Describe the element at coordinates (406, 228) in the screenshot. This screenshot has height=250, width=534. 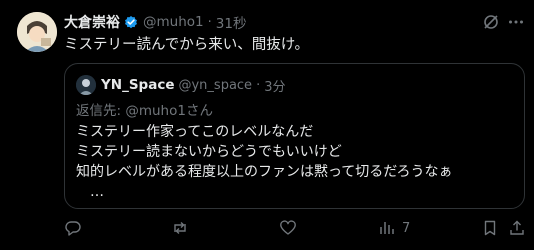
I see `views-count: 7` at that location.